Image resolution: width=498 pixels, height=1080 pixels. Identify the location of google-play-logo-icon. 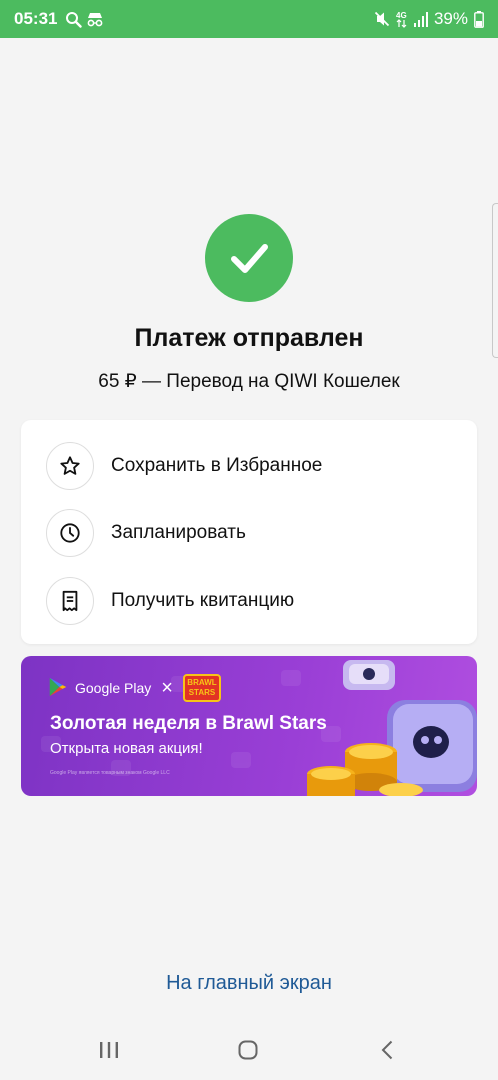
(58, 688).